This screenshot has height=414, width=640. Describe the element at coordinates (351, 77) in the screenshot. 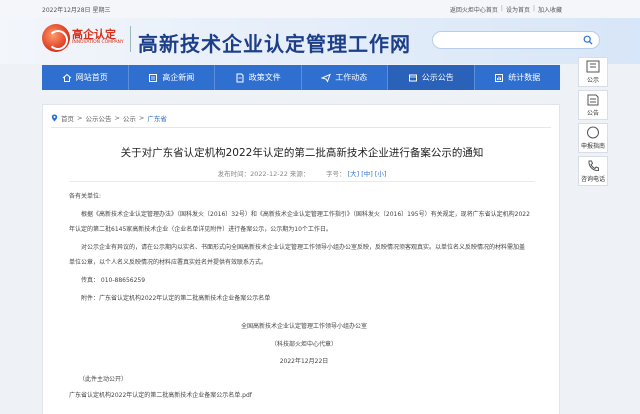

I see `nav-item-label: 工作动态` at that location.